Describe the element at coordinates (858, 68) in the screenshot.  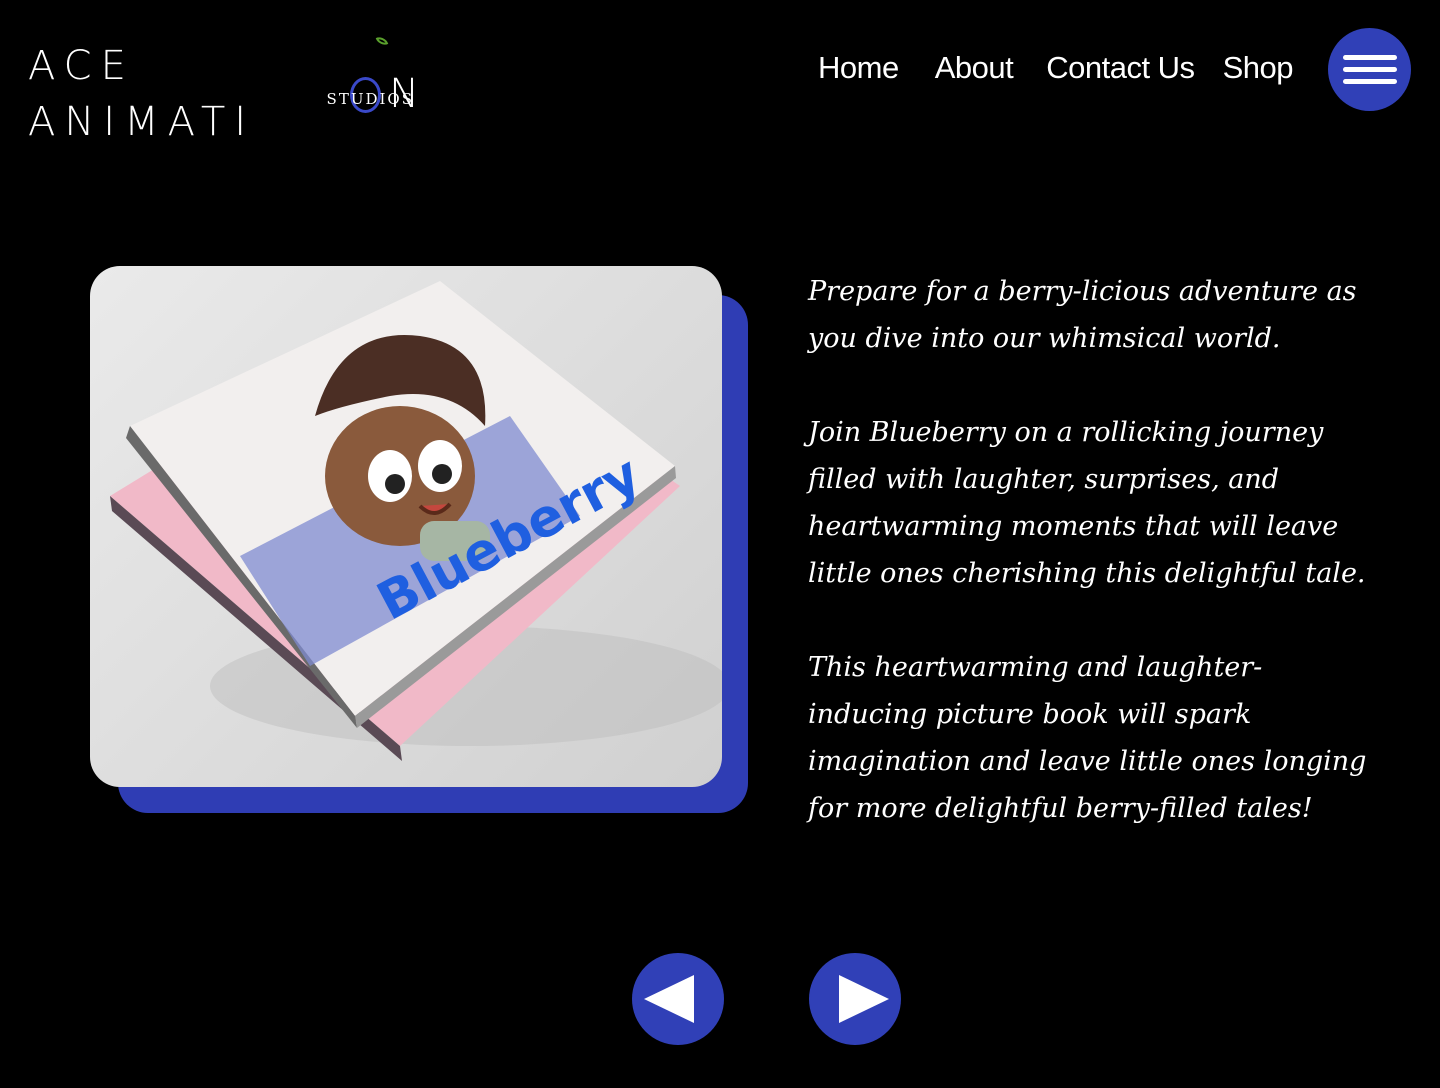
I see `nav-home: Home` at that location.